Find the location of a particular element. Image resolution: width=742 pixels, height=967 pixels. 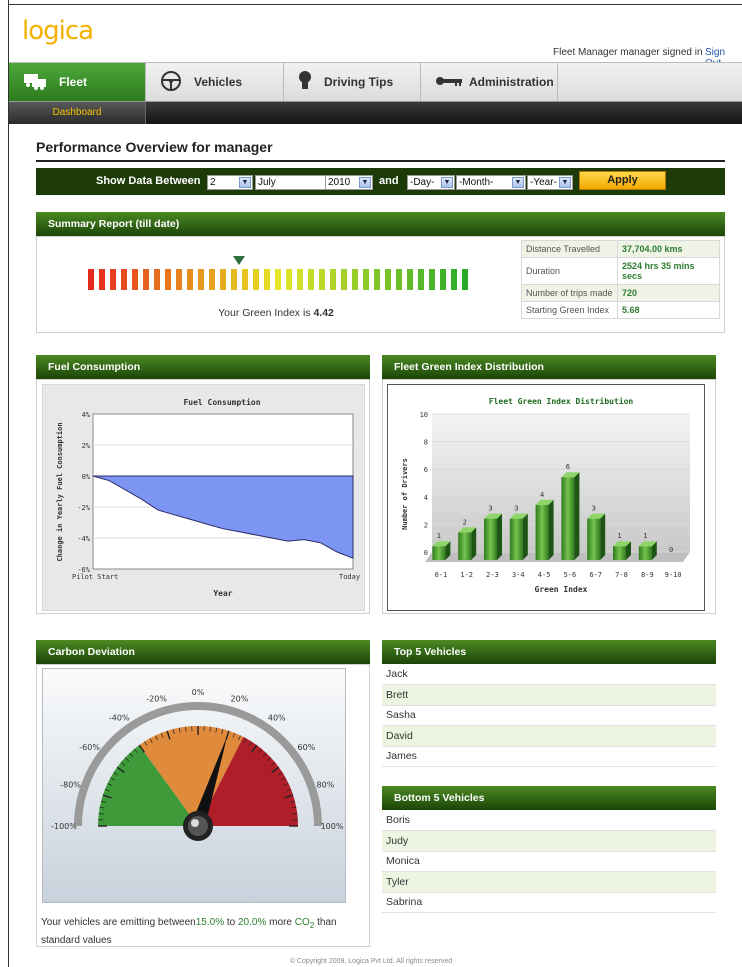

list-item: Tyler is located at coordinates (549, 882).